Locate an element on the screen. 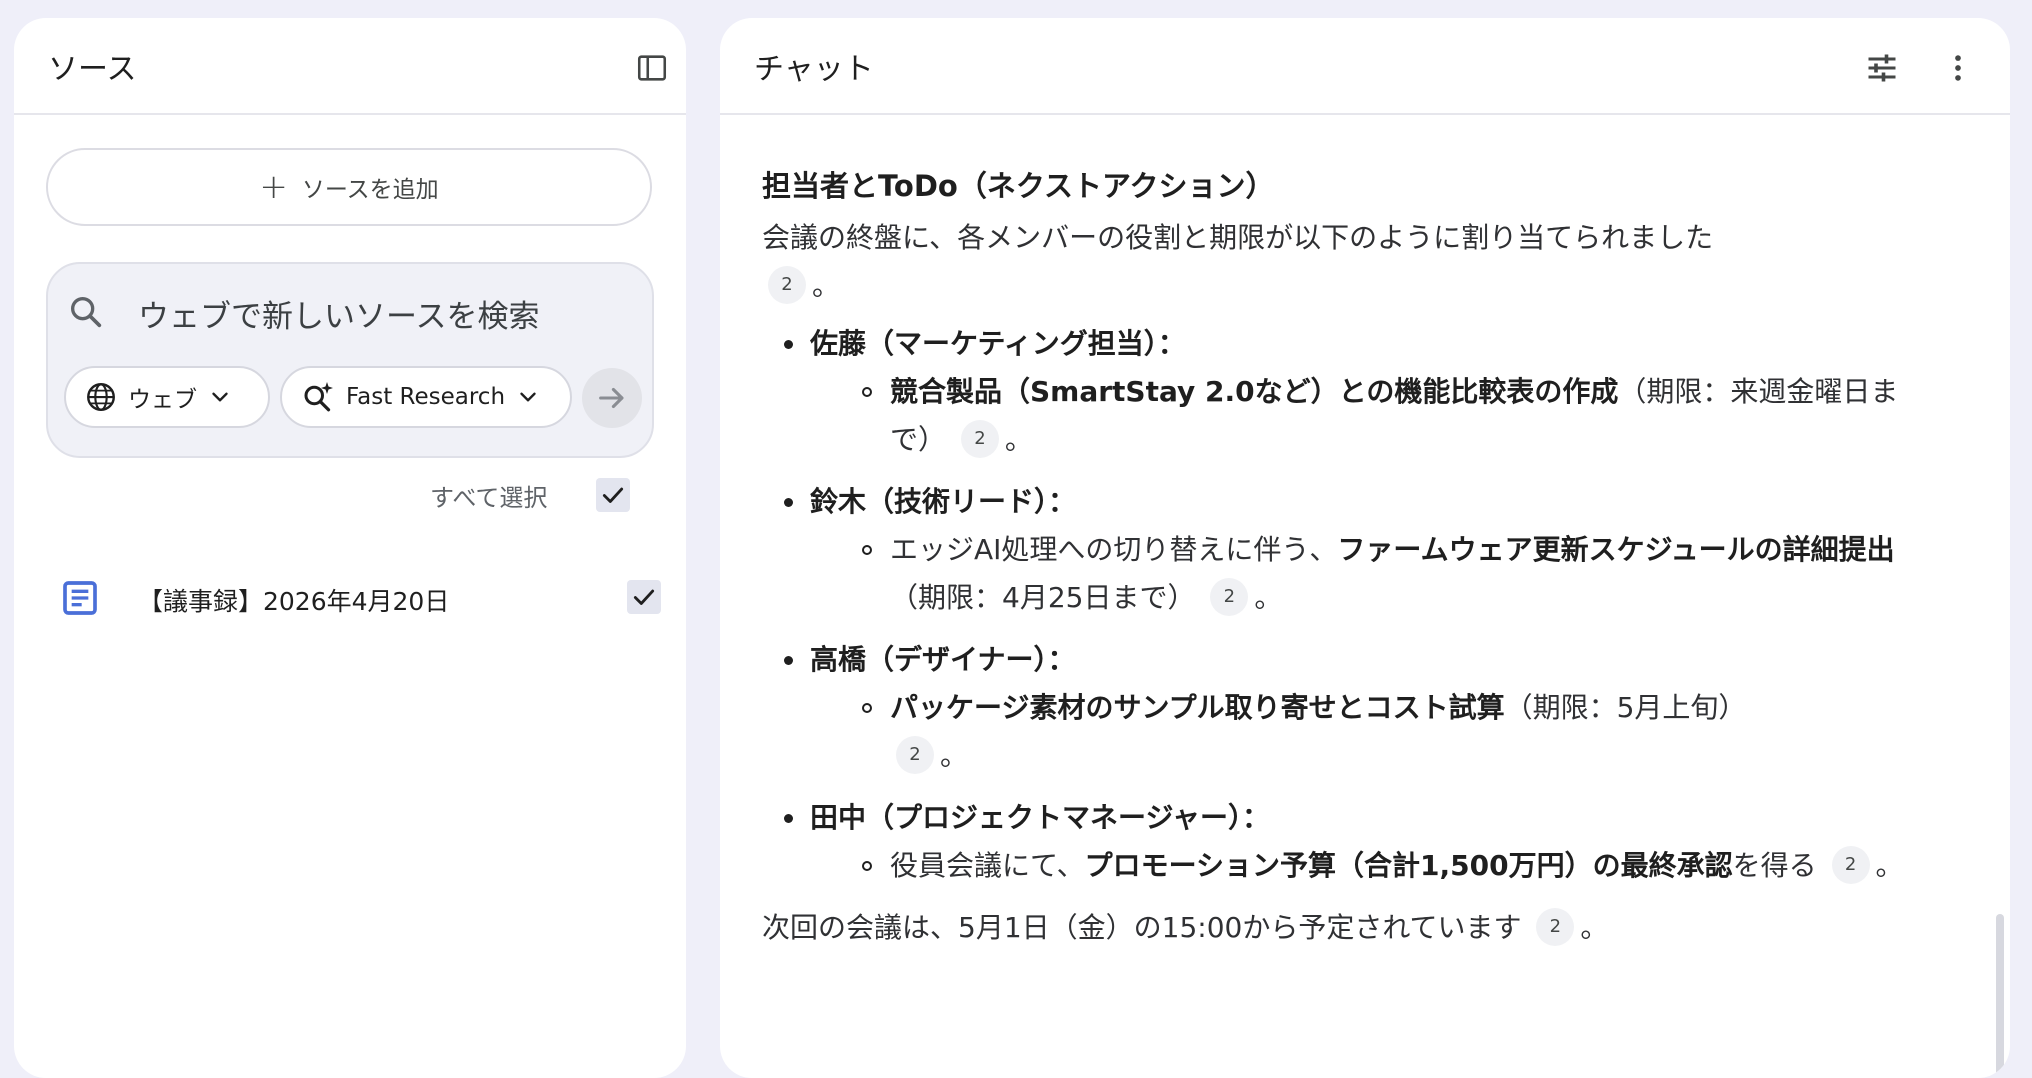 This screenshot has height=1078, width=2032. task-item: 役員会議にて、プロモーション予算（合計1,500万円）の最終承認を得る 2。 is located at coordinates (1376, 866).